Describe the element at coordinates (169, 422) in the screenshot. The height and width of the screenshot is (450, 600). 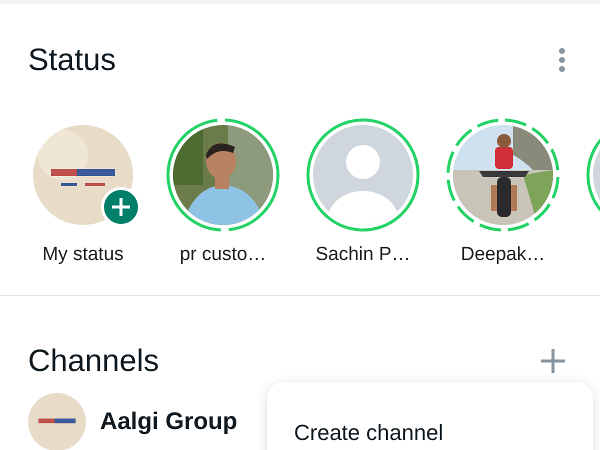
I see `channel-name: Aalgi Group` at that location.